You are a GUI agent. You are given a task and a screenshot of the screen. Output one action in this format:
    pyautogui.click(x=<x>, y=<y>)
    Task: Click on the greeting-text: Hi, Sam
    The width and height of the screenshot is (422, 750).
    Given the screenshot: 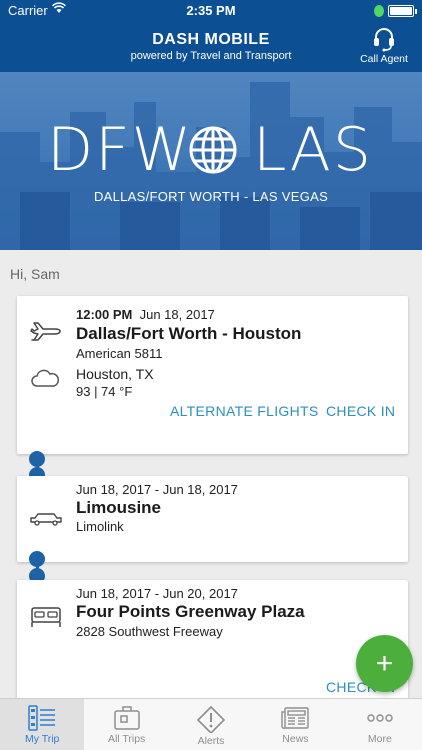 What is the action you would take?
    pyautogui.click(x=35, y=274)
    